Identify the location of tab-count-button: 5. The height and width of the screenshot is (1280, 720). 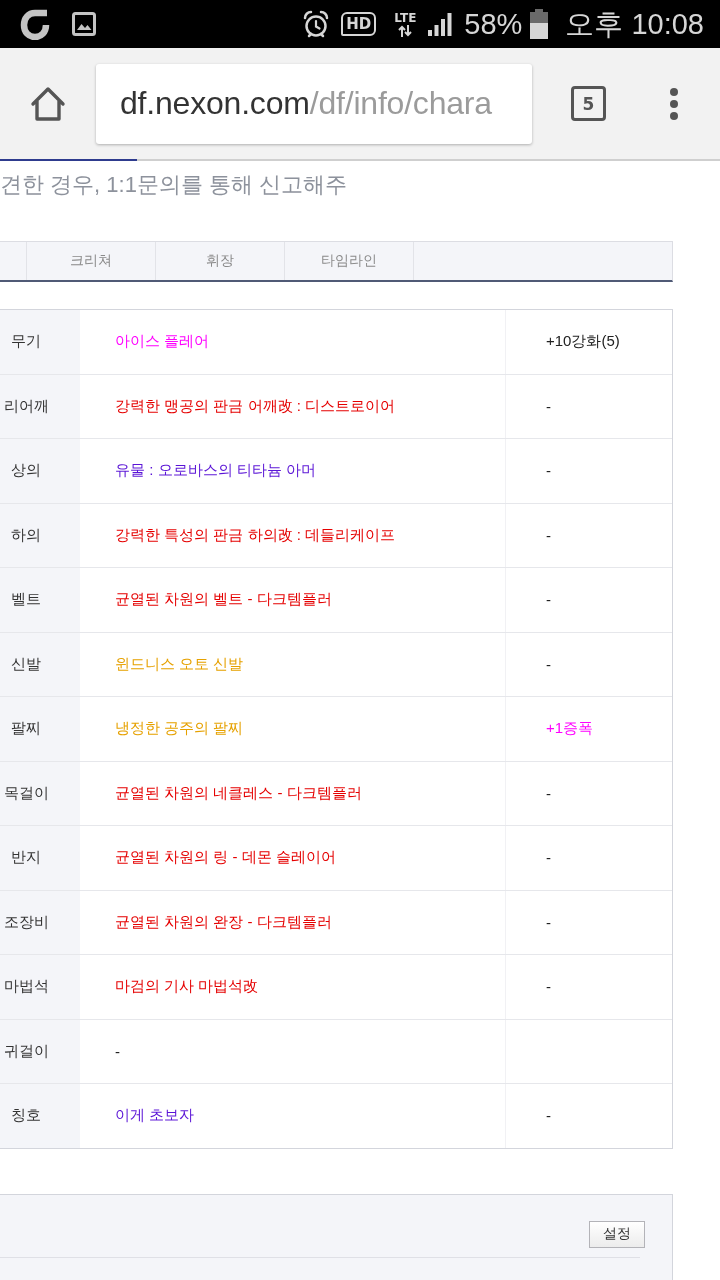
(588, 103).